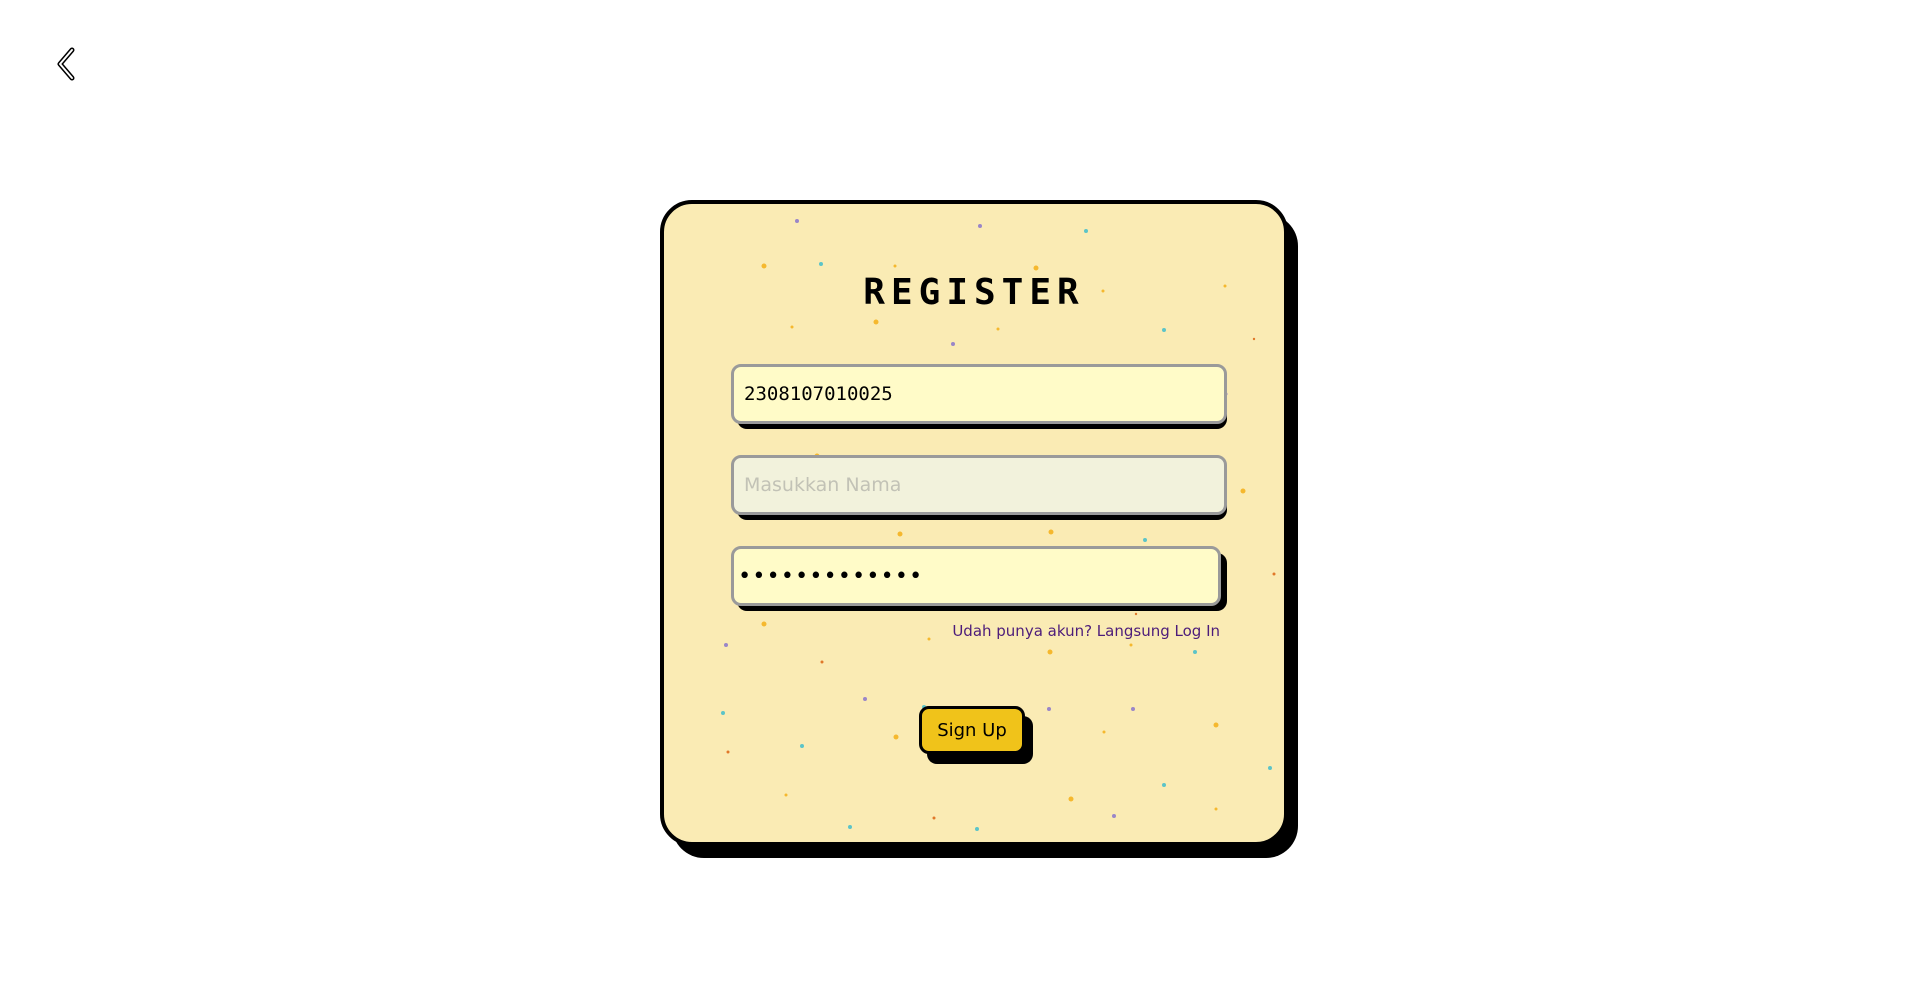  Describe the element at coordinates (67, 64) in the screenshot. I see `back-button` at that location.